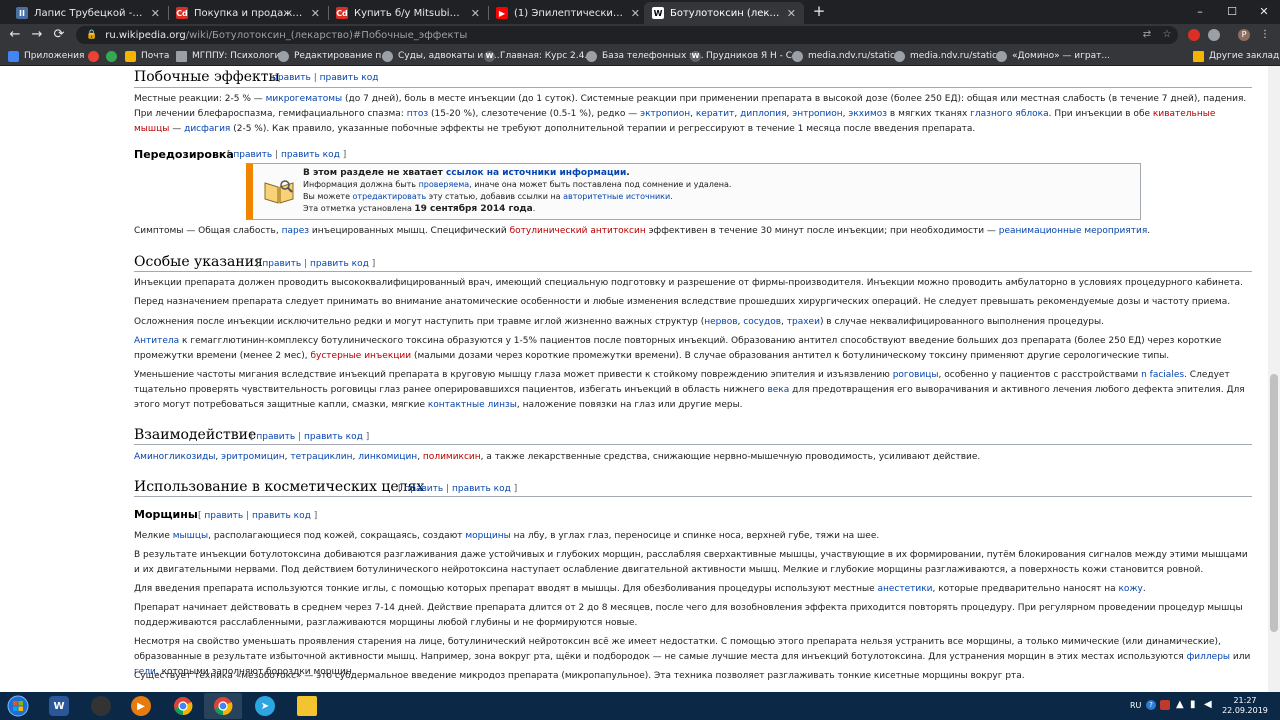  Describe the element at coordinates (1193, 704) in the screenshot. I see `network-icon: ▮` at that location.